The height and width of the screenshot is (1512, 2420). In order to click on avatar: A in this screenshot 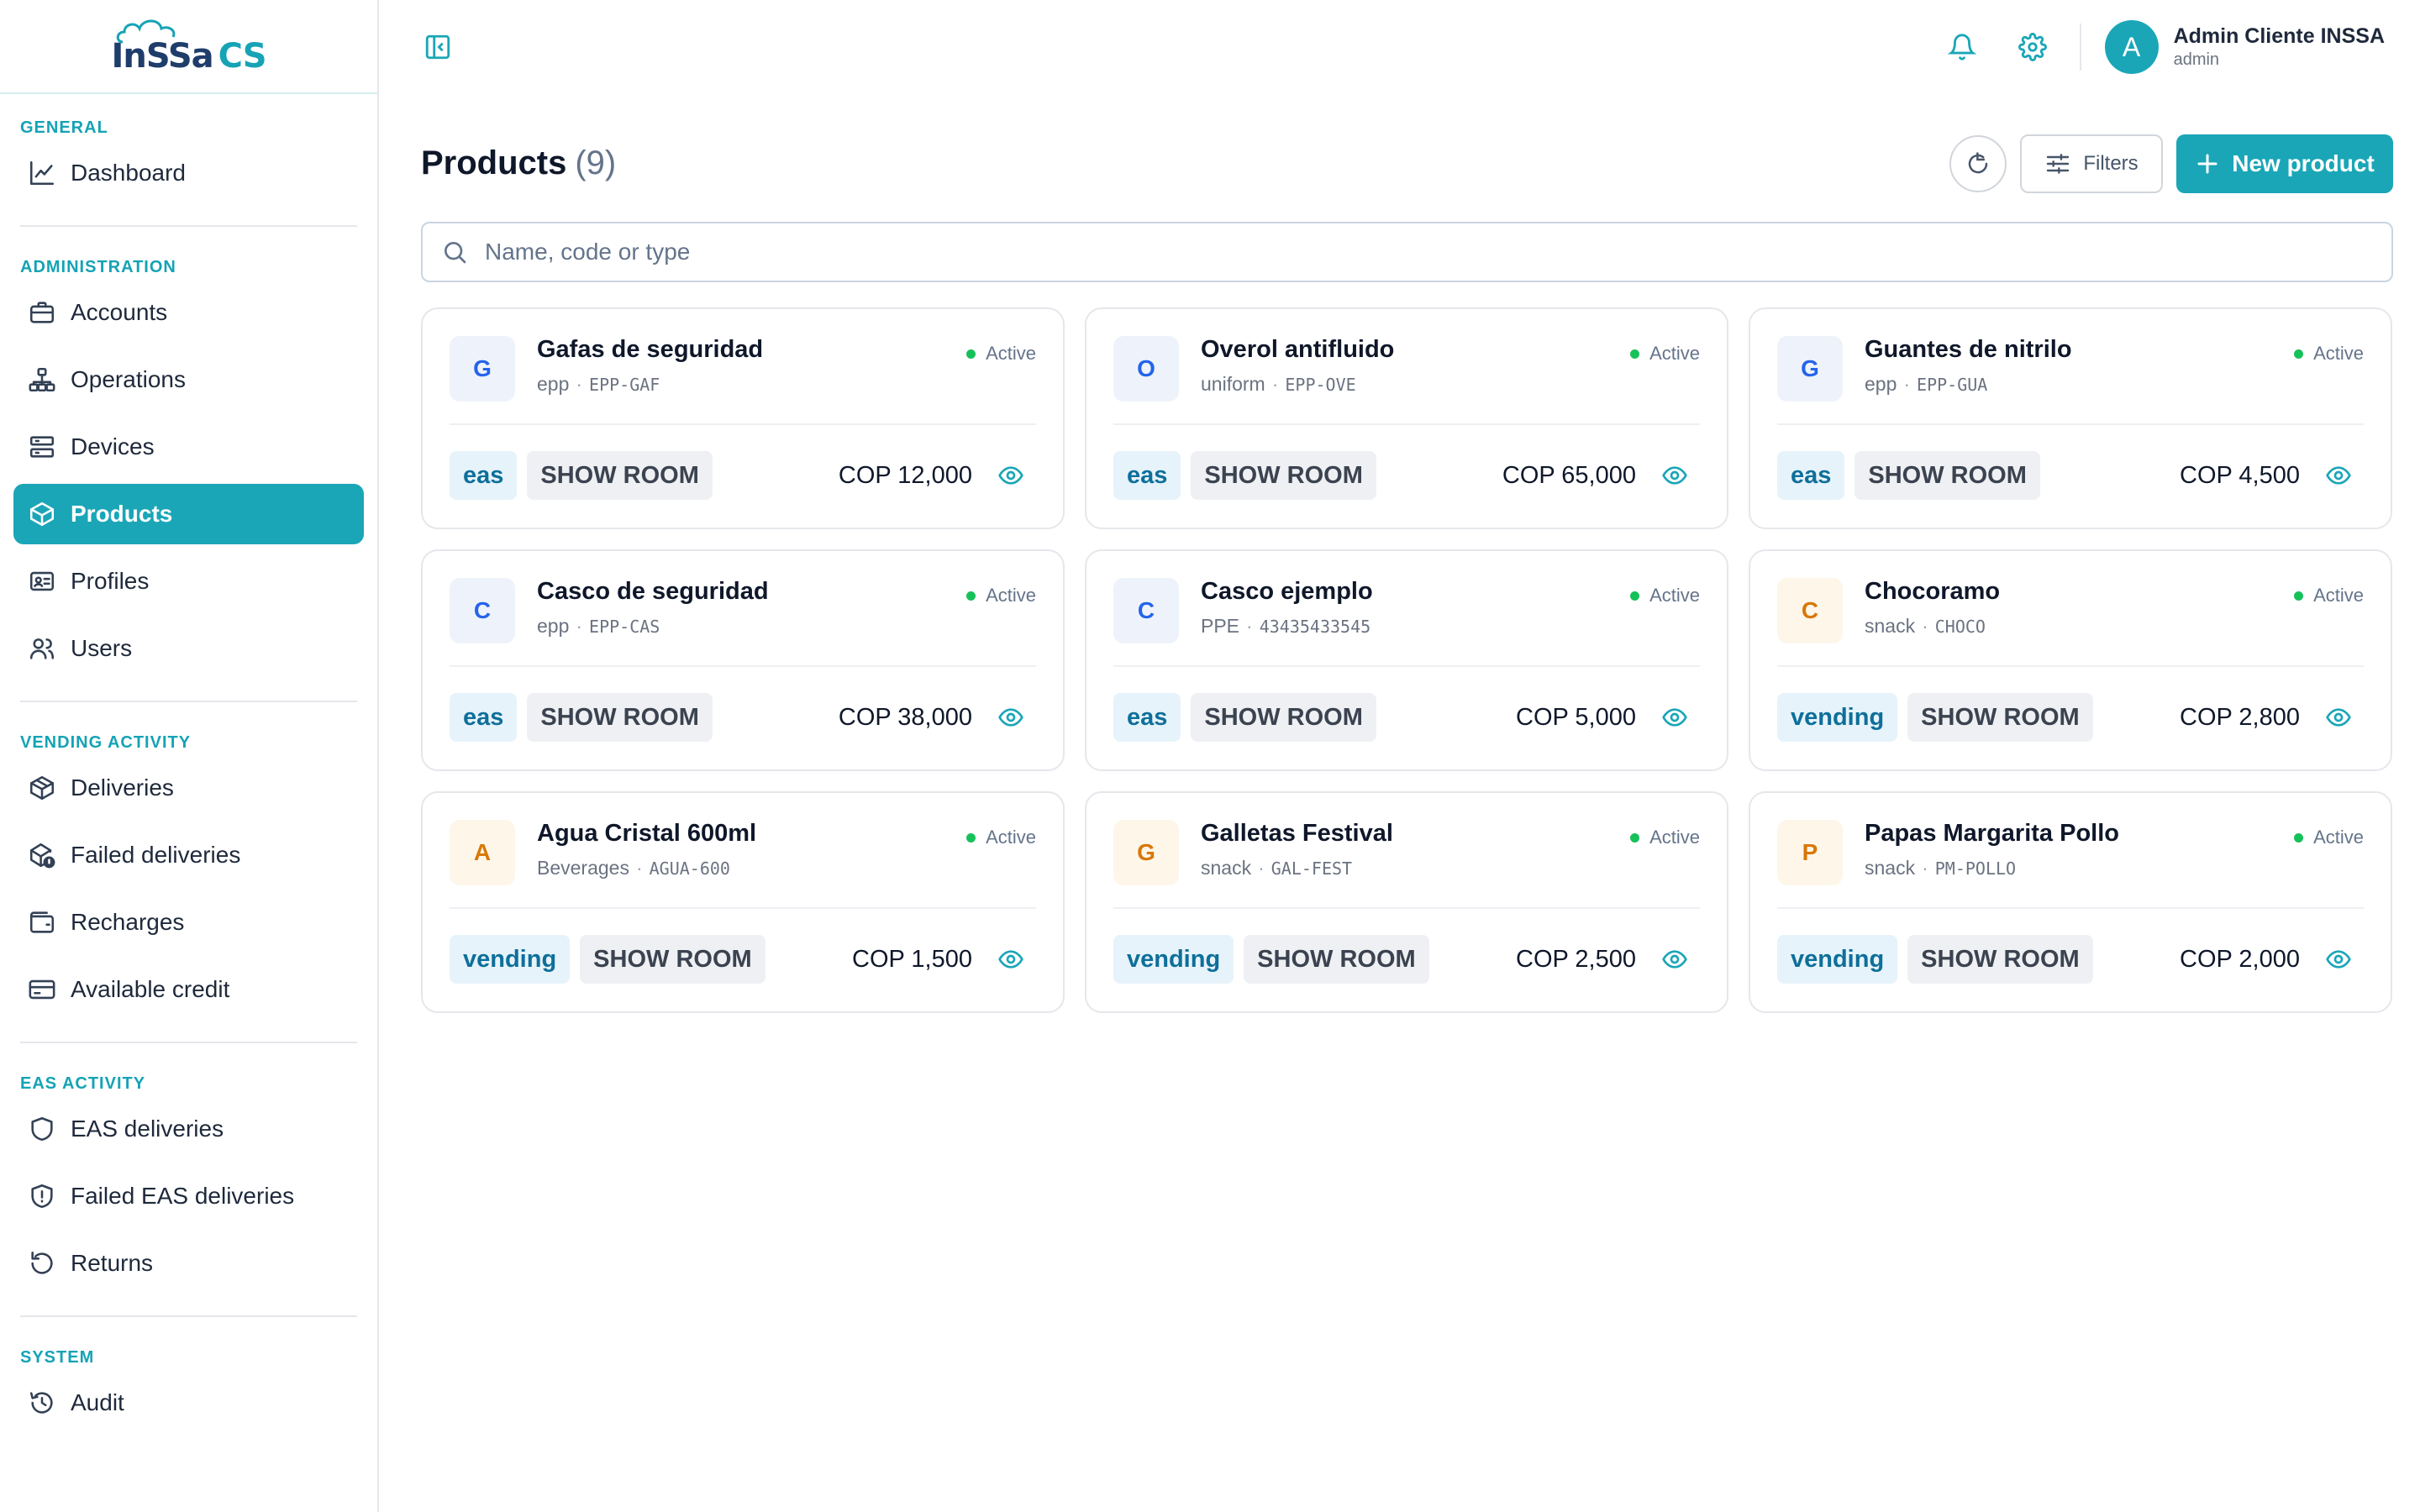, I will do `click(2131, 47)`.